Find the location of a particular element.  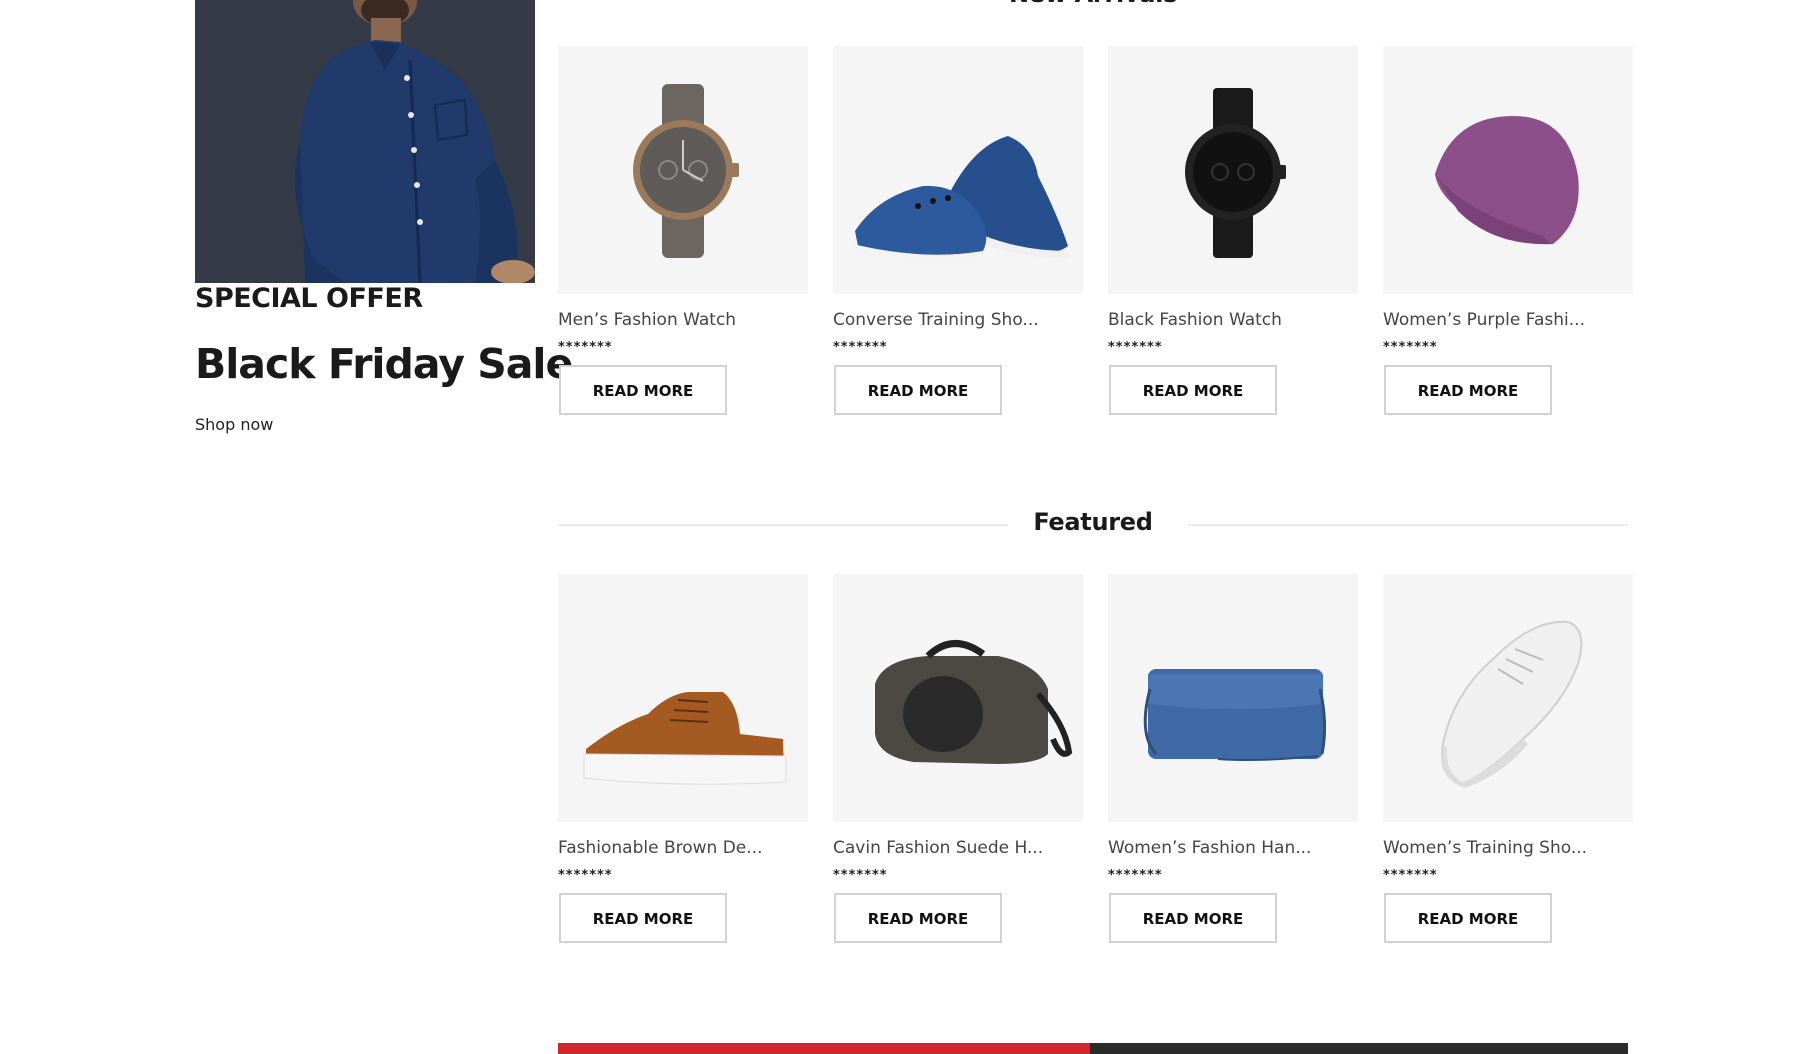

section-header: Featured is located at coordinates (1093, 524).